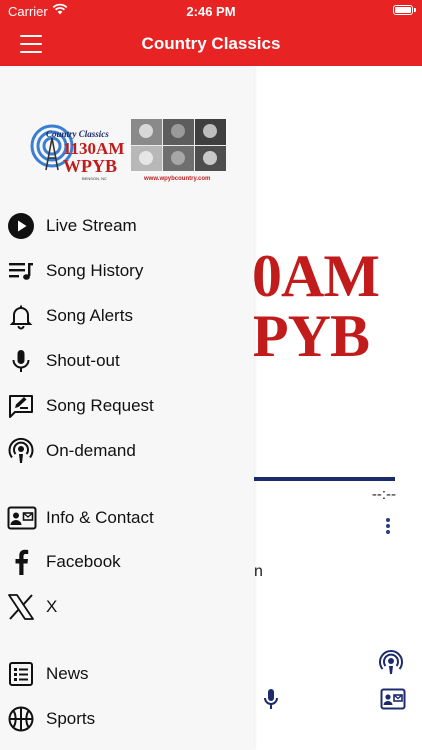  I want to click on artist-photo-collage, so click(178, 145).